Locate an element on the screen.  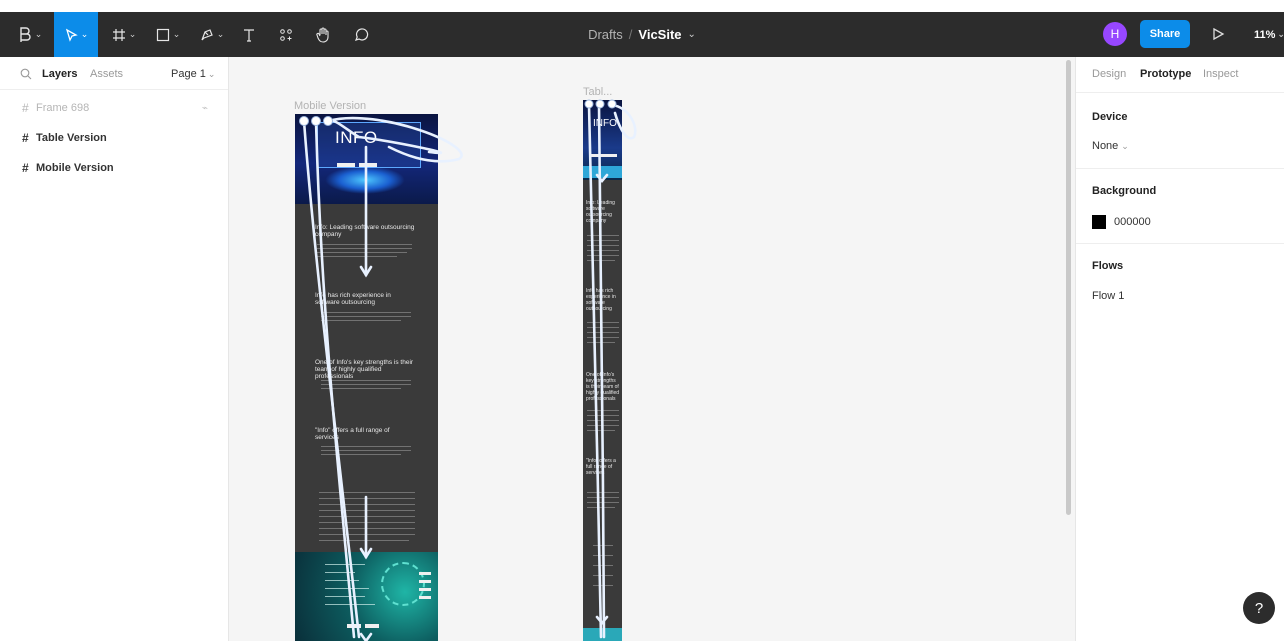
frame-tool-icon is located at coordinates (119, 35).